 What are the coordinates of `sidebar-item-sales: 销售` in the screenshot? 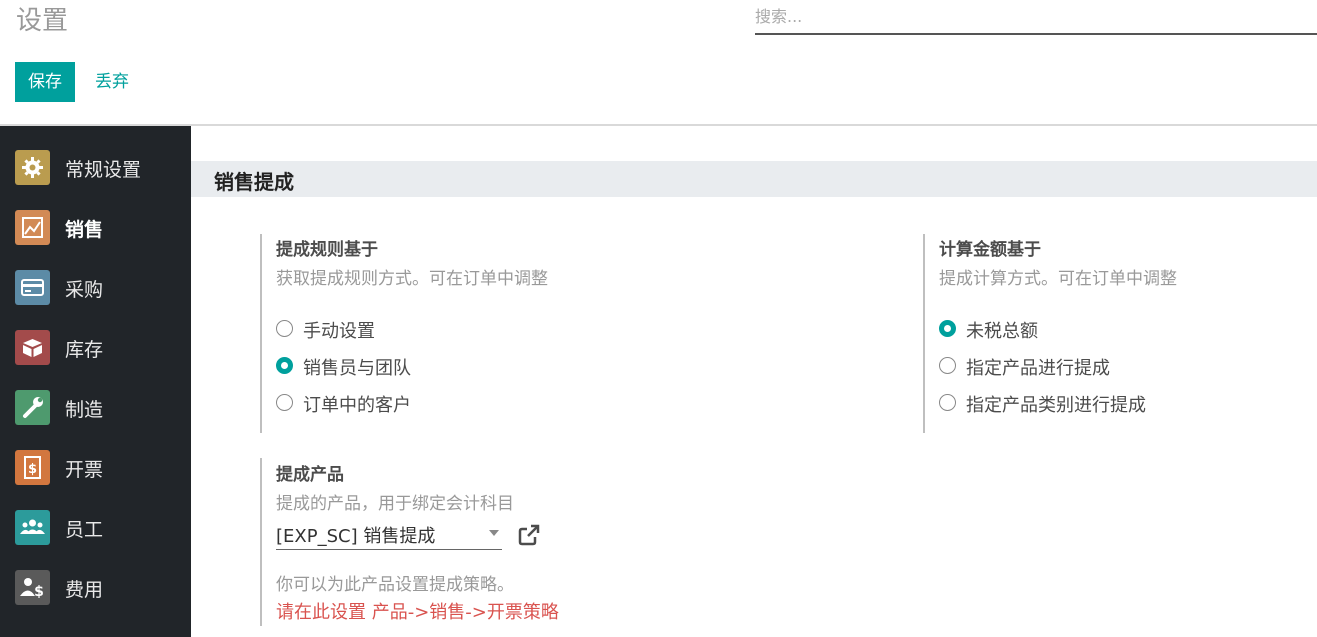 It's located at (95, 228).